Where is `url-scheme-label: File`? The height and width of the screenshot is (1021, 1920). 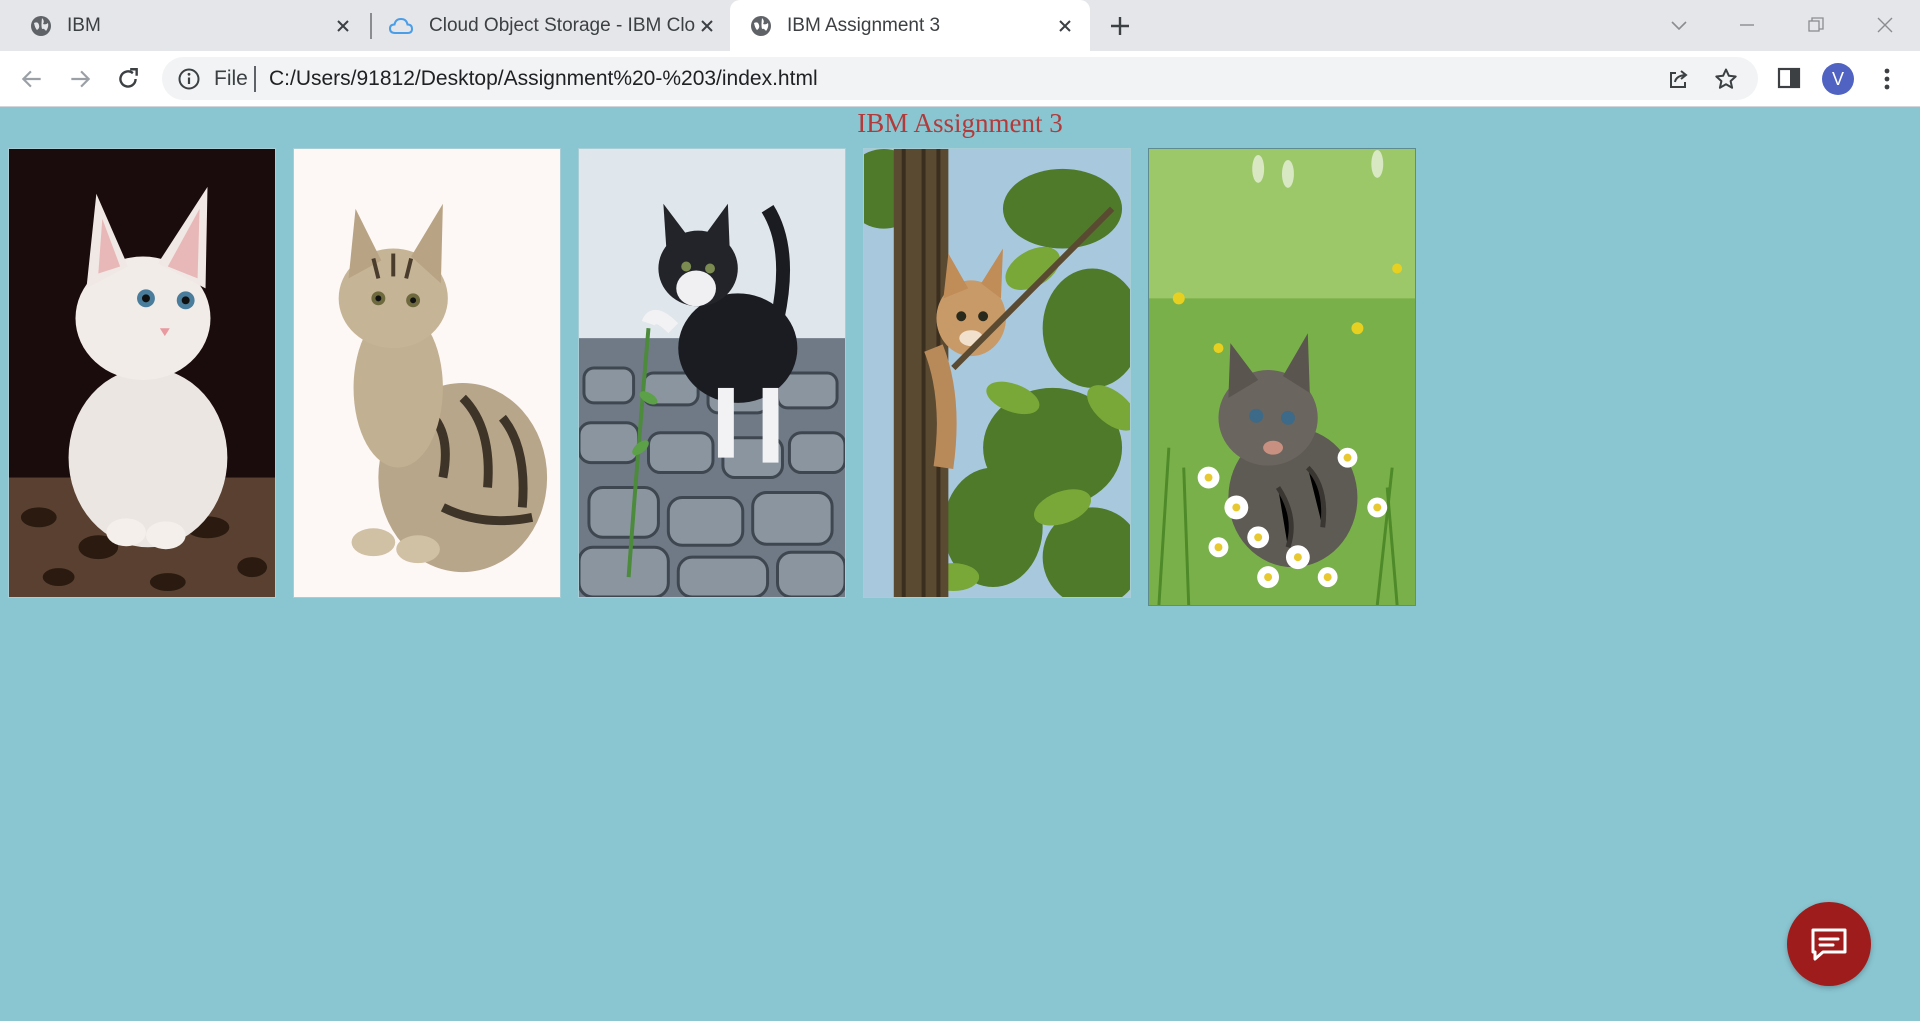
url-scheme-label: File is located at coordinates (231, 78).